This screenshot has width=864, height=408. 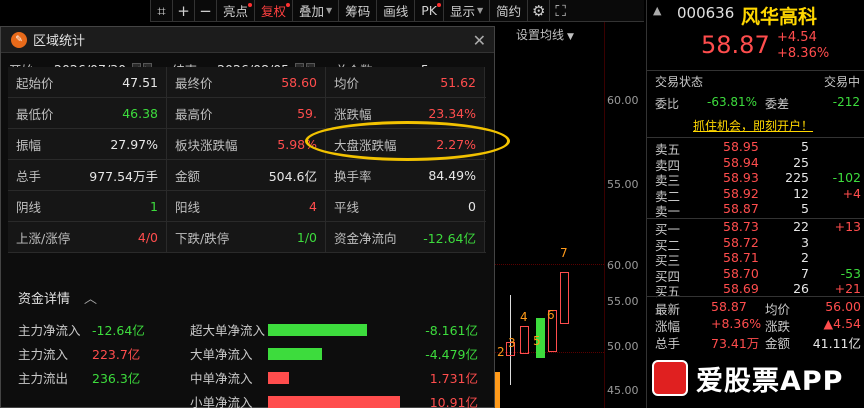 What do you see at coordinates (140, 82) in the screenshot?
I see `stats-value: 47.51` at bounding box center [140, 82].